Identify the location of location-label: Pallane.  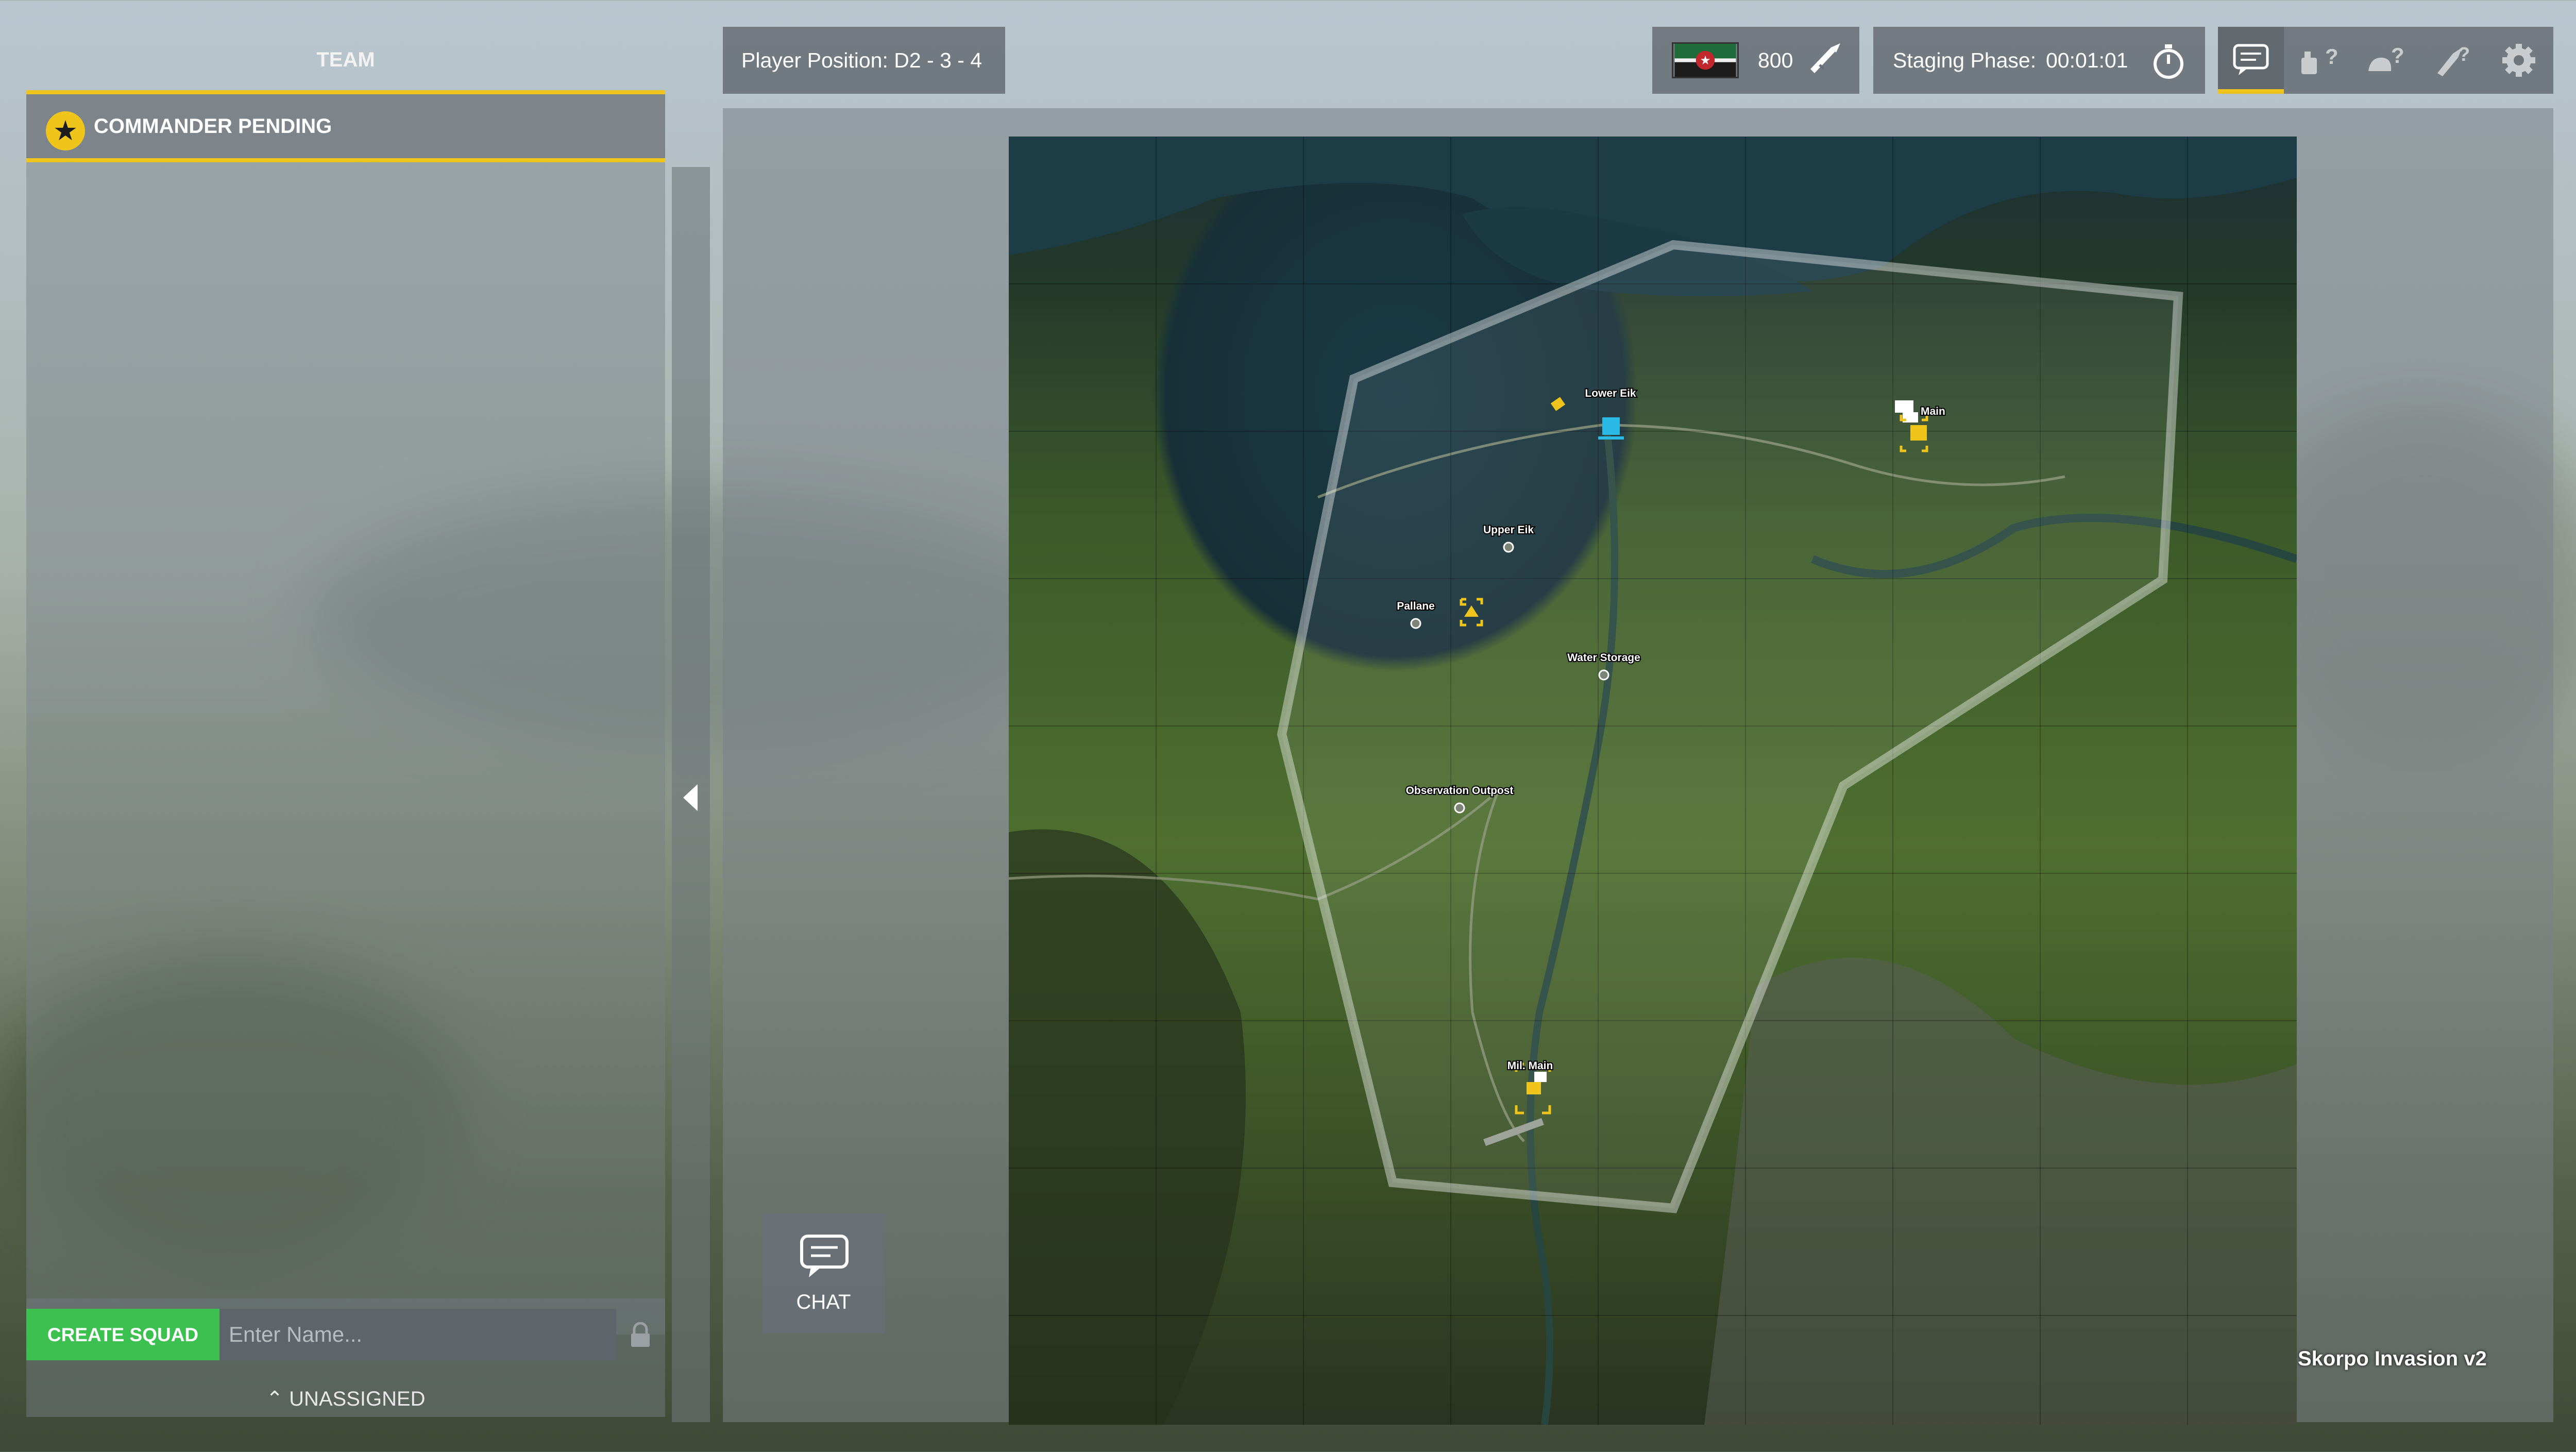
(1416, 606).